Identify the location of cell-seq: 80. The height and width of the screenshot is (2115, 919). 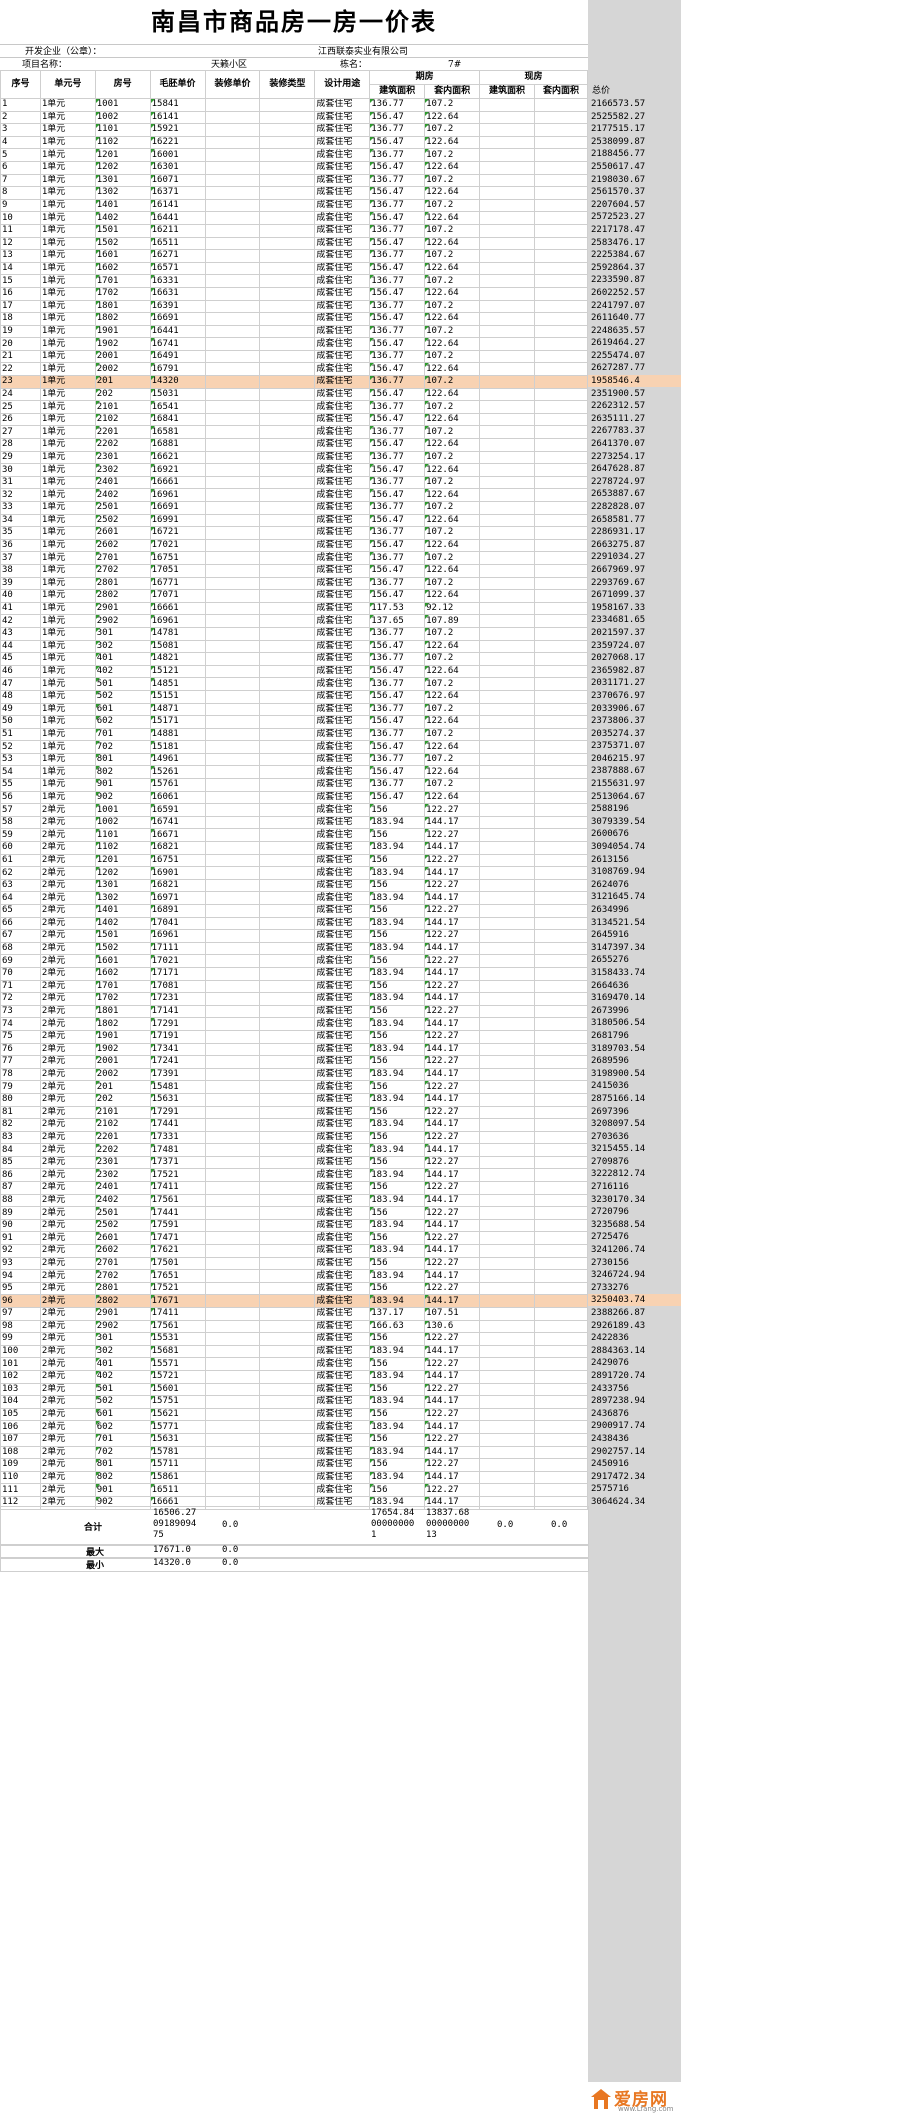
(20, 1099).